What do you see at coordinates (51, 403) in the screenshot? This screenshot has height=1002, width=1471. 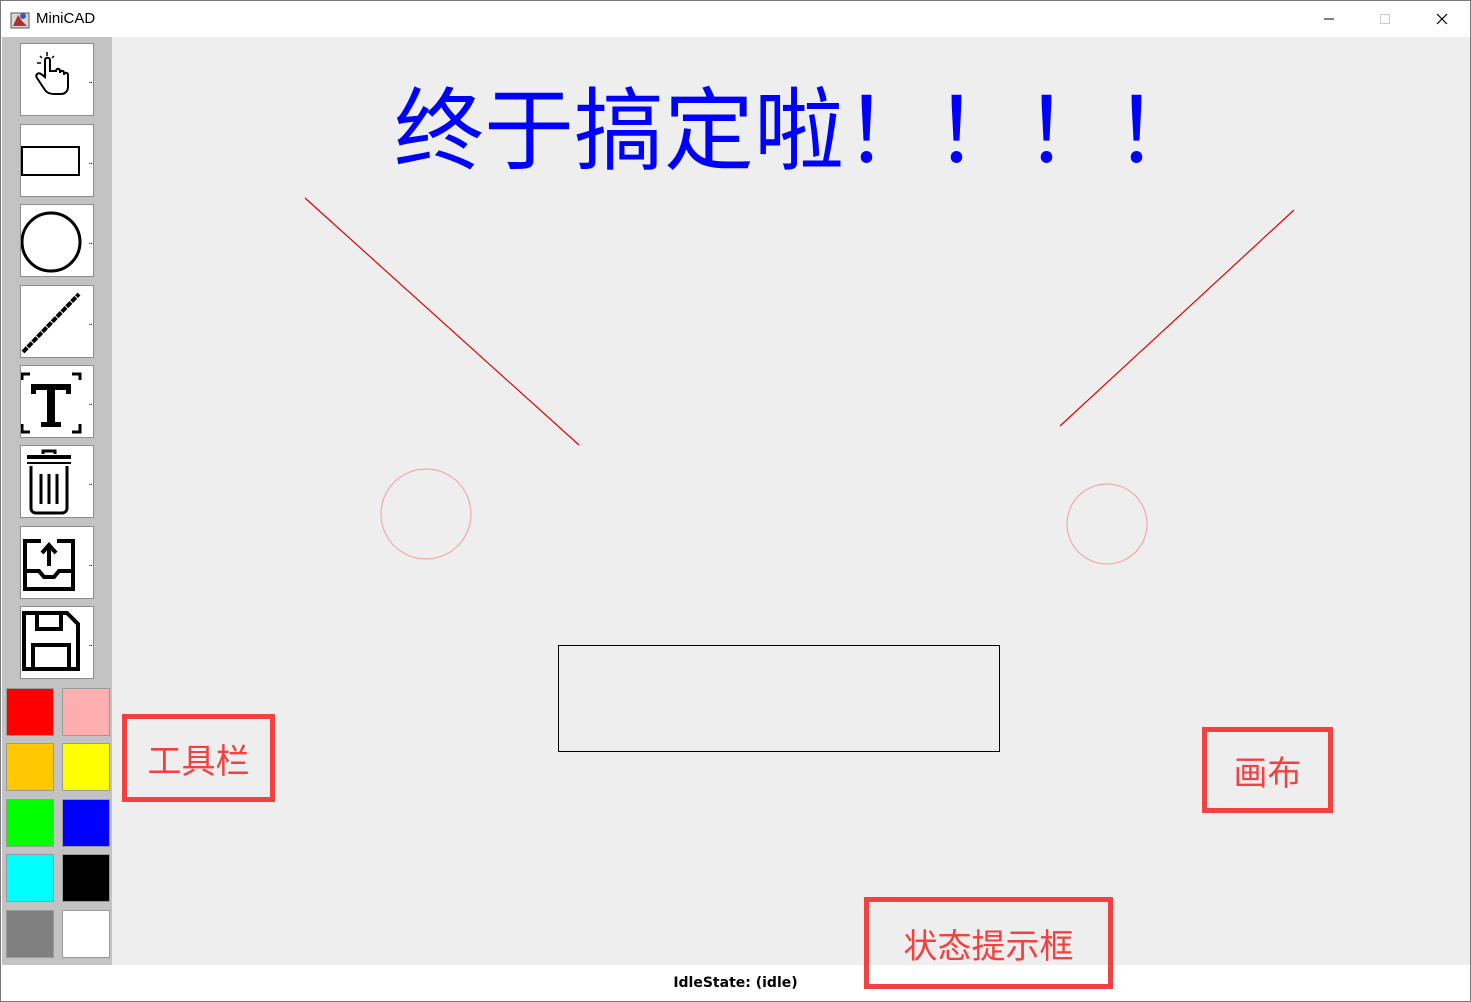 I see `text-icon` at bounding box center [51, 403].